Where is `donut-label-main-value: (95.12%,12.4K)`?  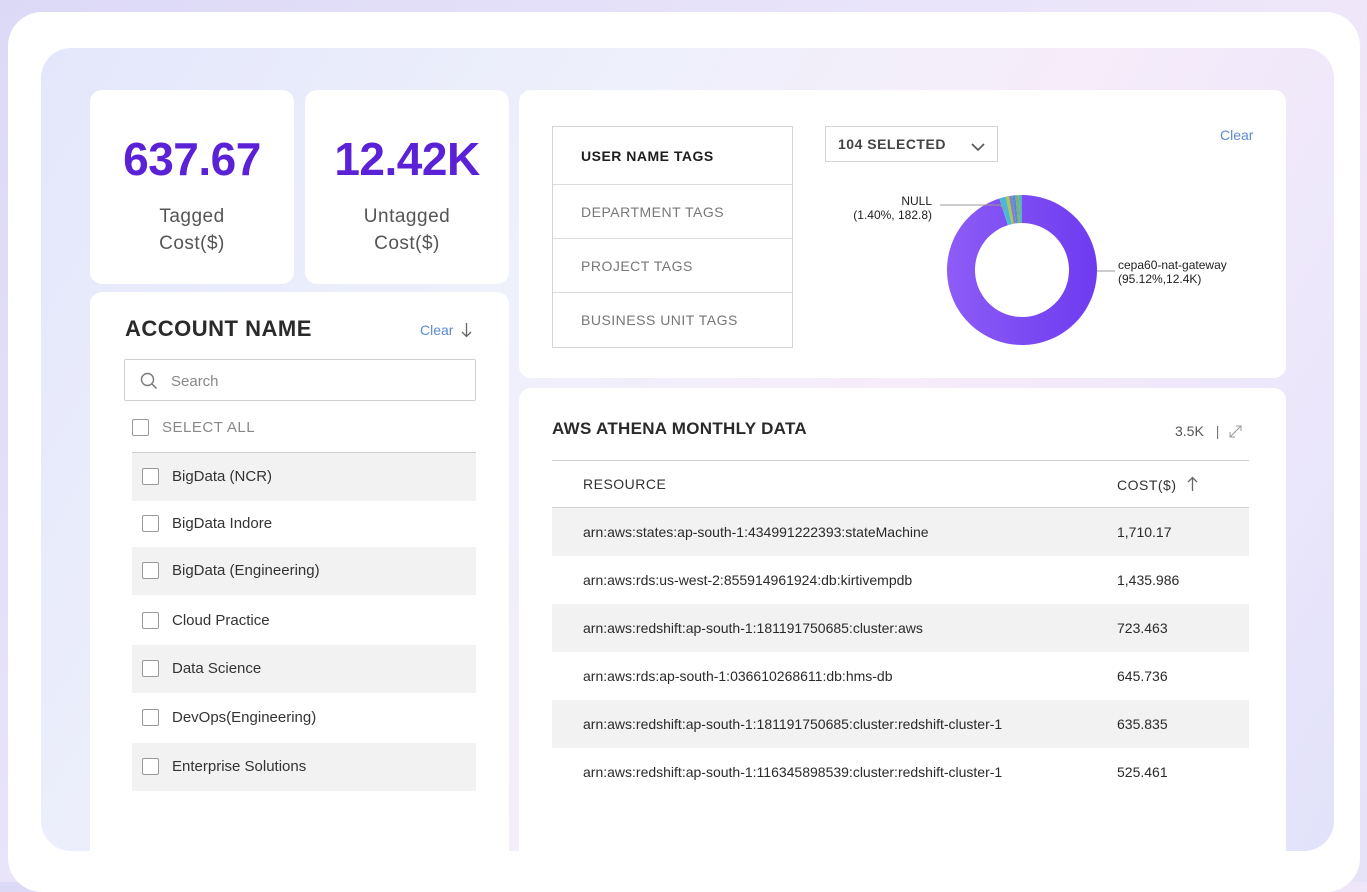
donut-label-main-value: (95.12%,12.4K) is located at coordinates (1160, 279).